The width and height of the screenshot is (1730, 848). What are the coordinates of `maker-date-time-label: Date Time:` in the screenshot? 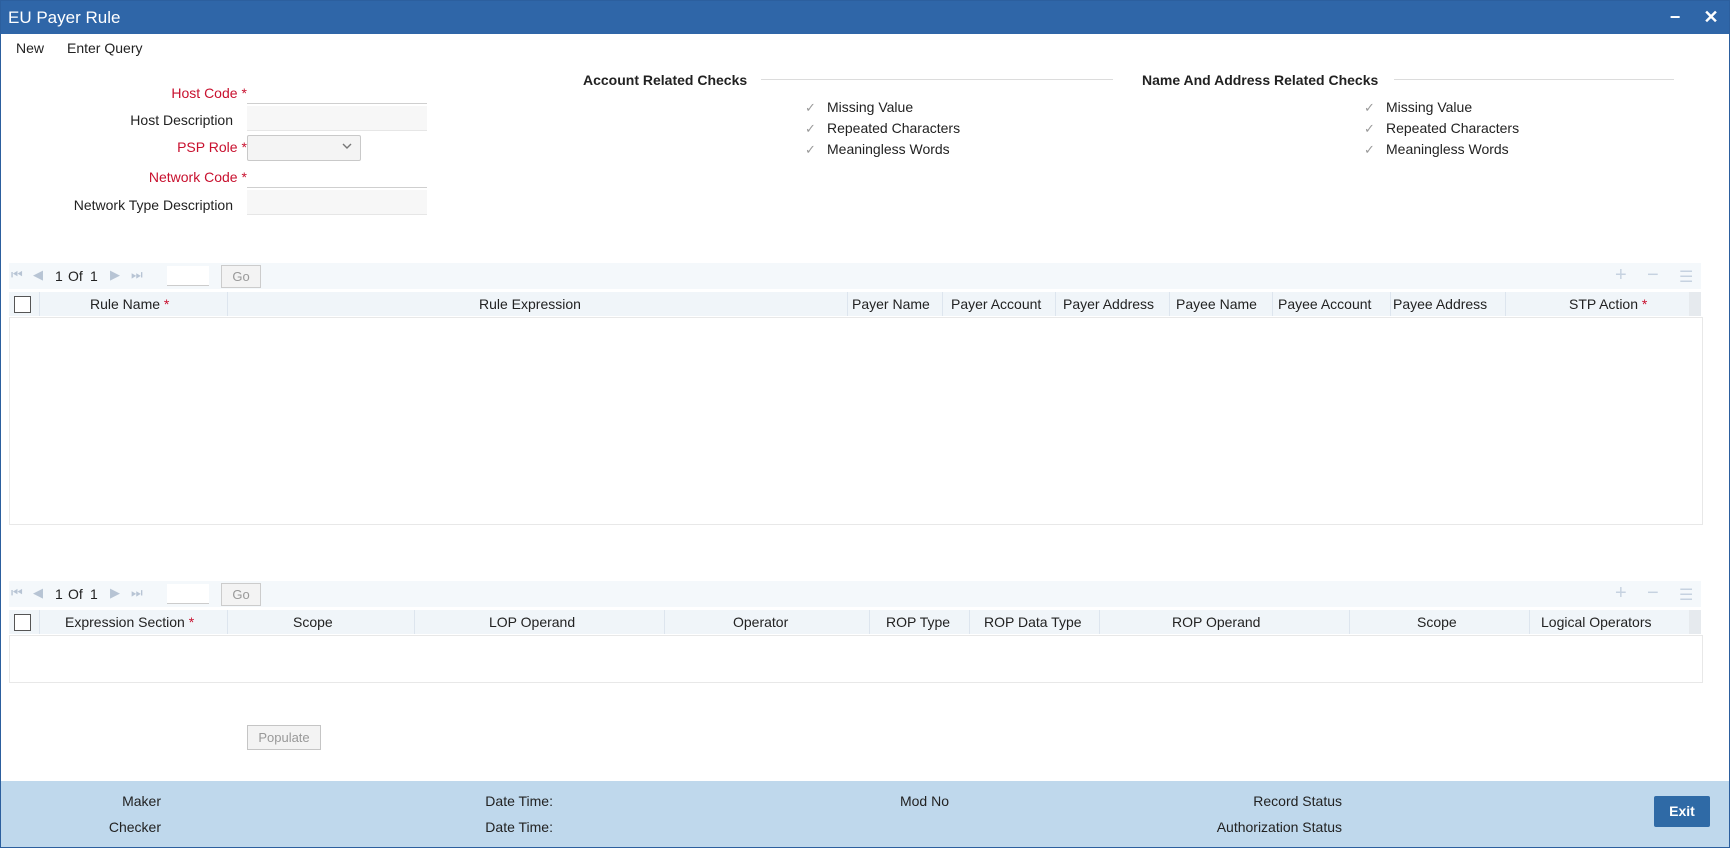 It's located at (519, 801).